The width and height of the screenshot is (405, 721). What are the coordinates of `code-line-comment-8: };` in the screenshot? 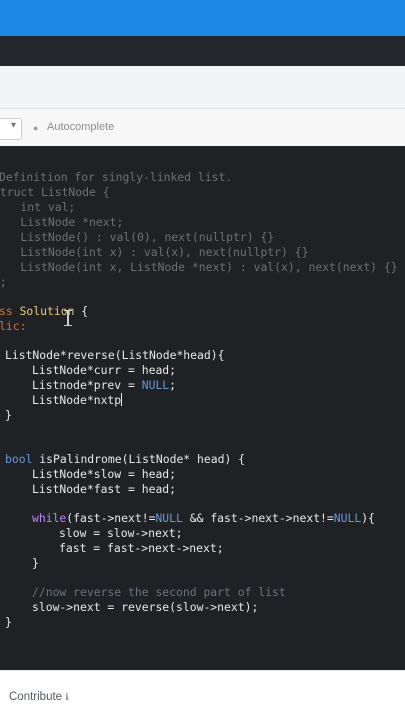 It's located at (3, 282).